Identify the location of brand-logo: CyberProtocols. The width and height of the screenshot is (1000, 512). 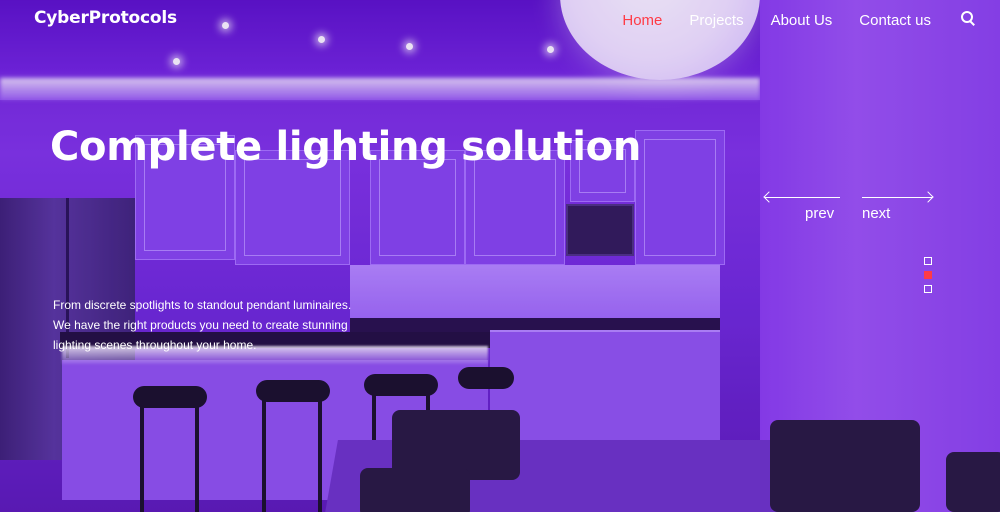
(105, 18).